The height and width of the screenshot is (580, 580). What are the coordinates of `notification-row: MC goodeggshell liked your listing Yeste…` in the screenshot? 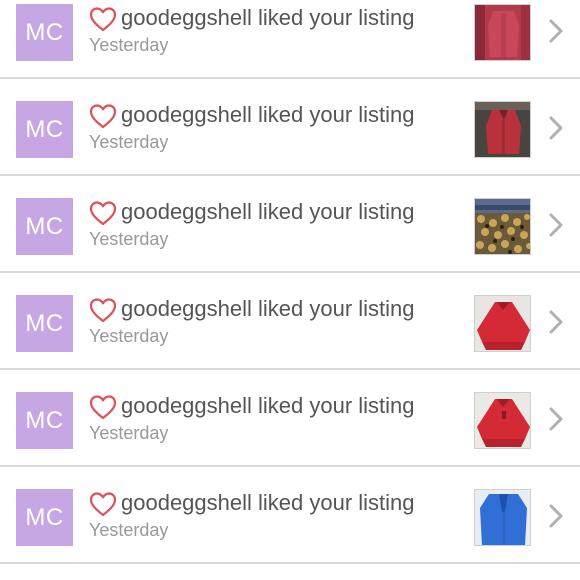 It's located at (290, 39).